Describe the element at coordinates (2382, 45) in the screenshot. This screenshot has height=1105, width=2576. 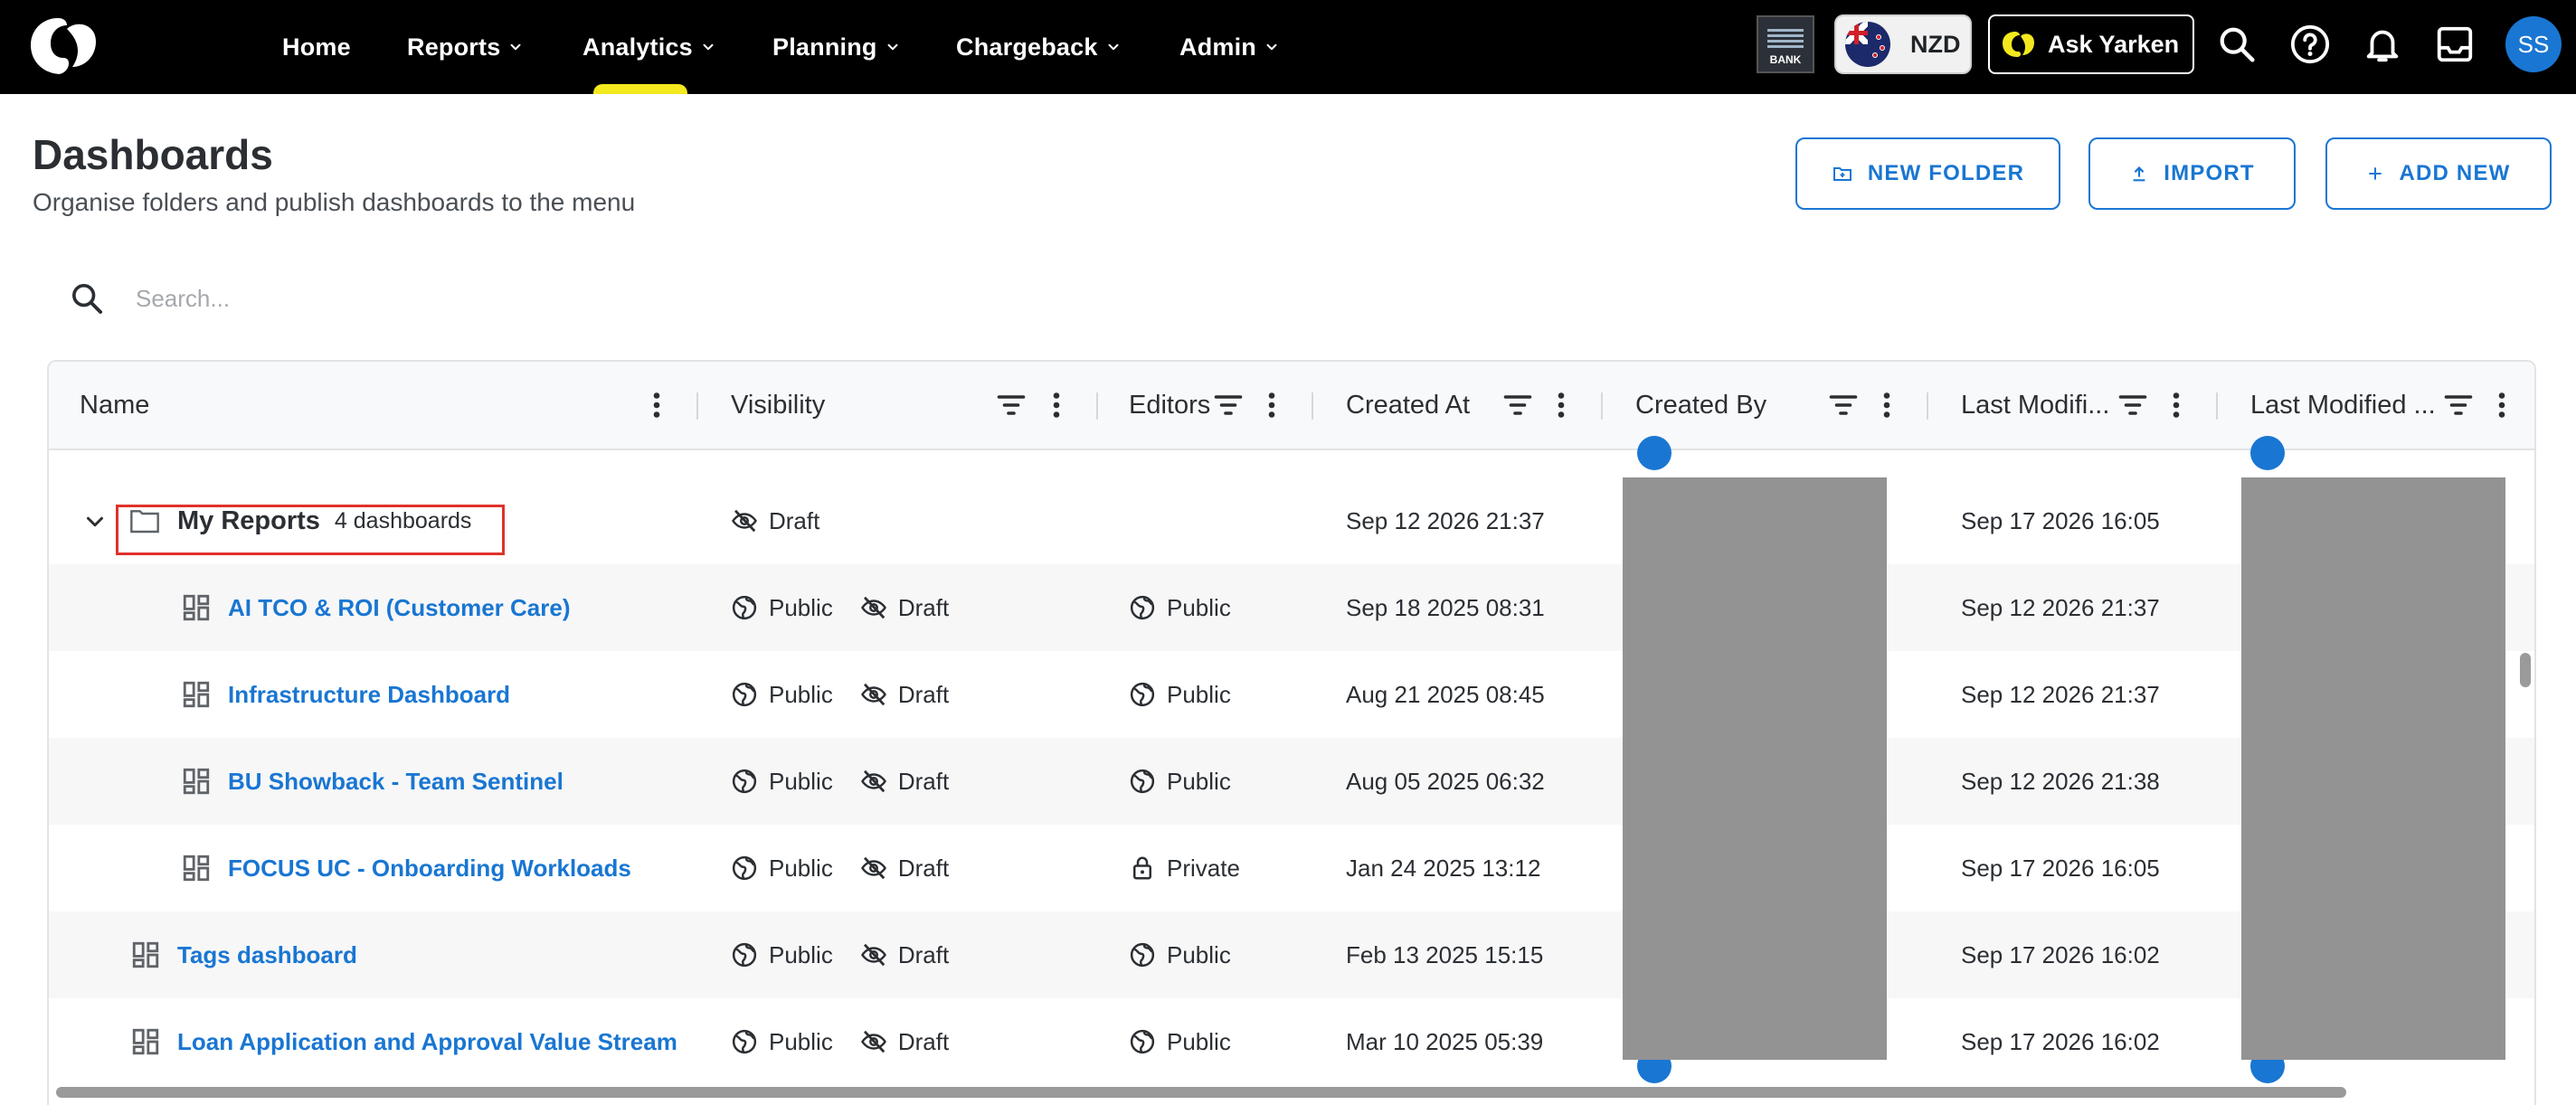
I see `notifications-bell-icon` at that location.